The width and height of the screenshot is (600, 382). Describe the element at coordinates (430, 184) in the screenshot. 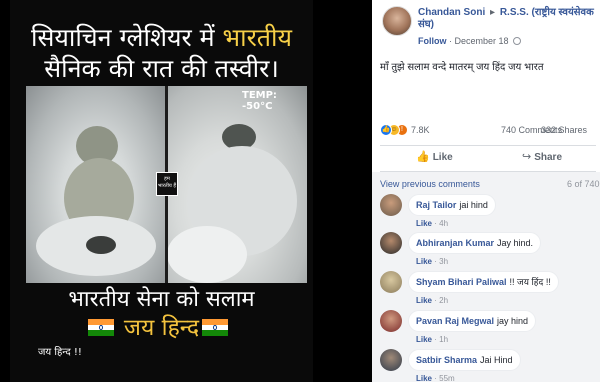

I see `view-previous-comments-link: View previous comments` at that location.